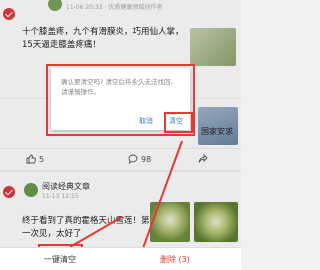 This screenshot has width=320, height=270. I want to click on cancel-button: 取消, so click(146, 121).